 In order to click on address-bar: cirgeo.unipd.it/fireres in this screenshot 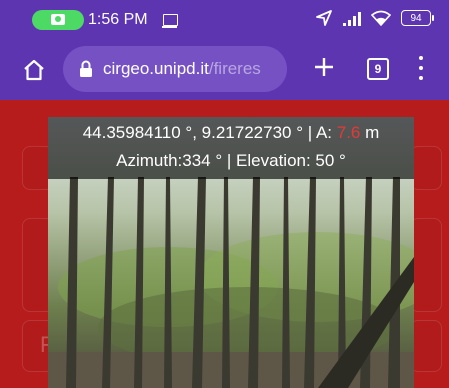, I will do `click(175, 69)`.